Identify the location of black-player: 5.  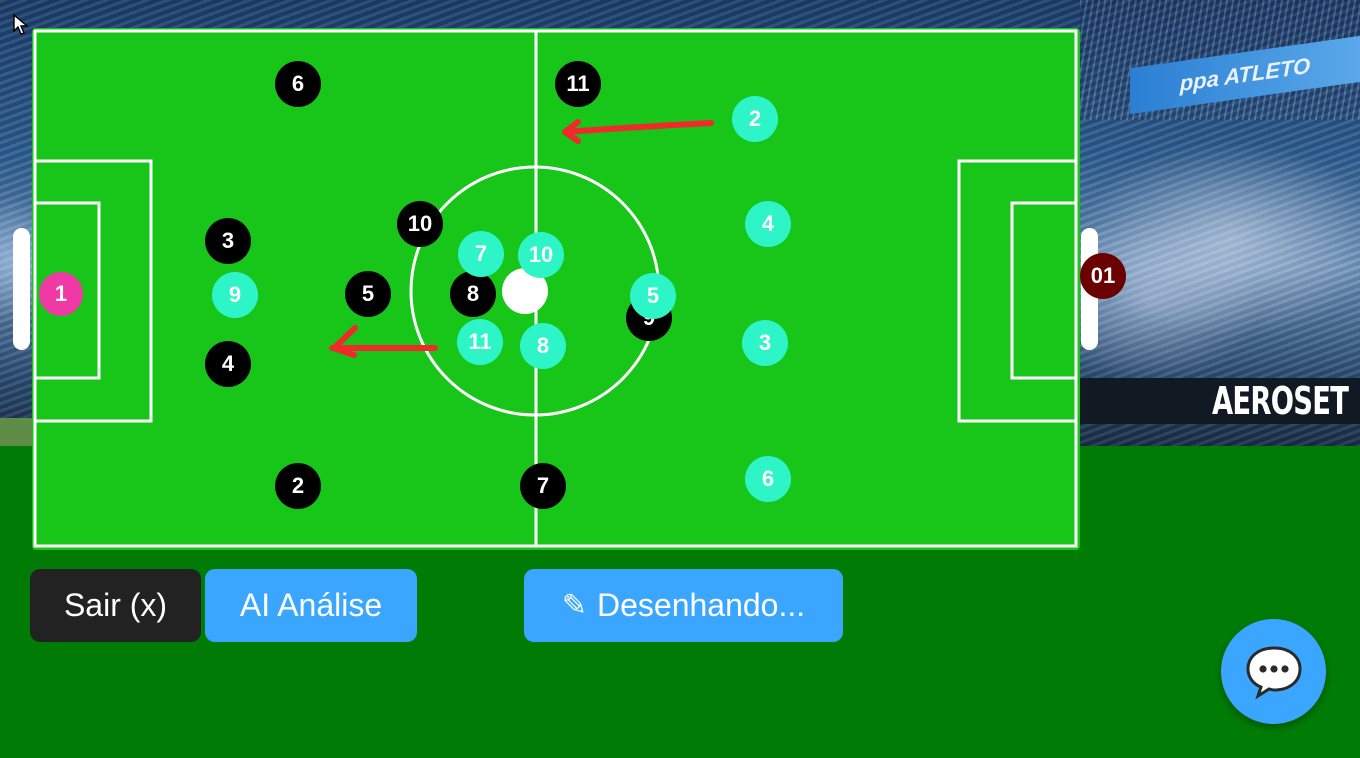
(368, 294).